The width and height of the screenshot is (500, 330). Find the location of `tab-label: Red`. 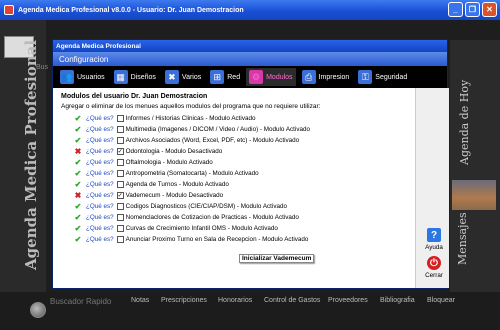

tab-label: Red is located at coordinates (234, 77).